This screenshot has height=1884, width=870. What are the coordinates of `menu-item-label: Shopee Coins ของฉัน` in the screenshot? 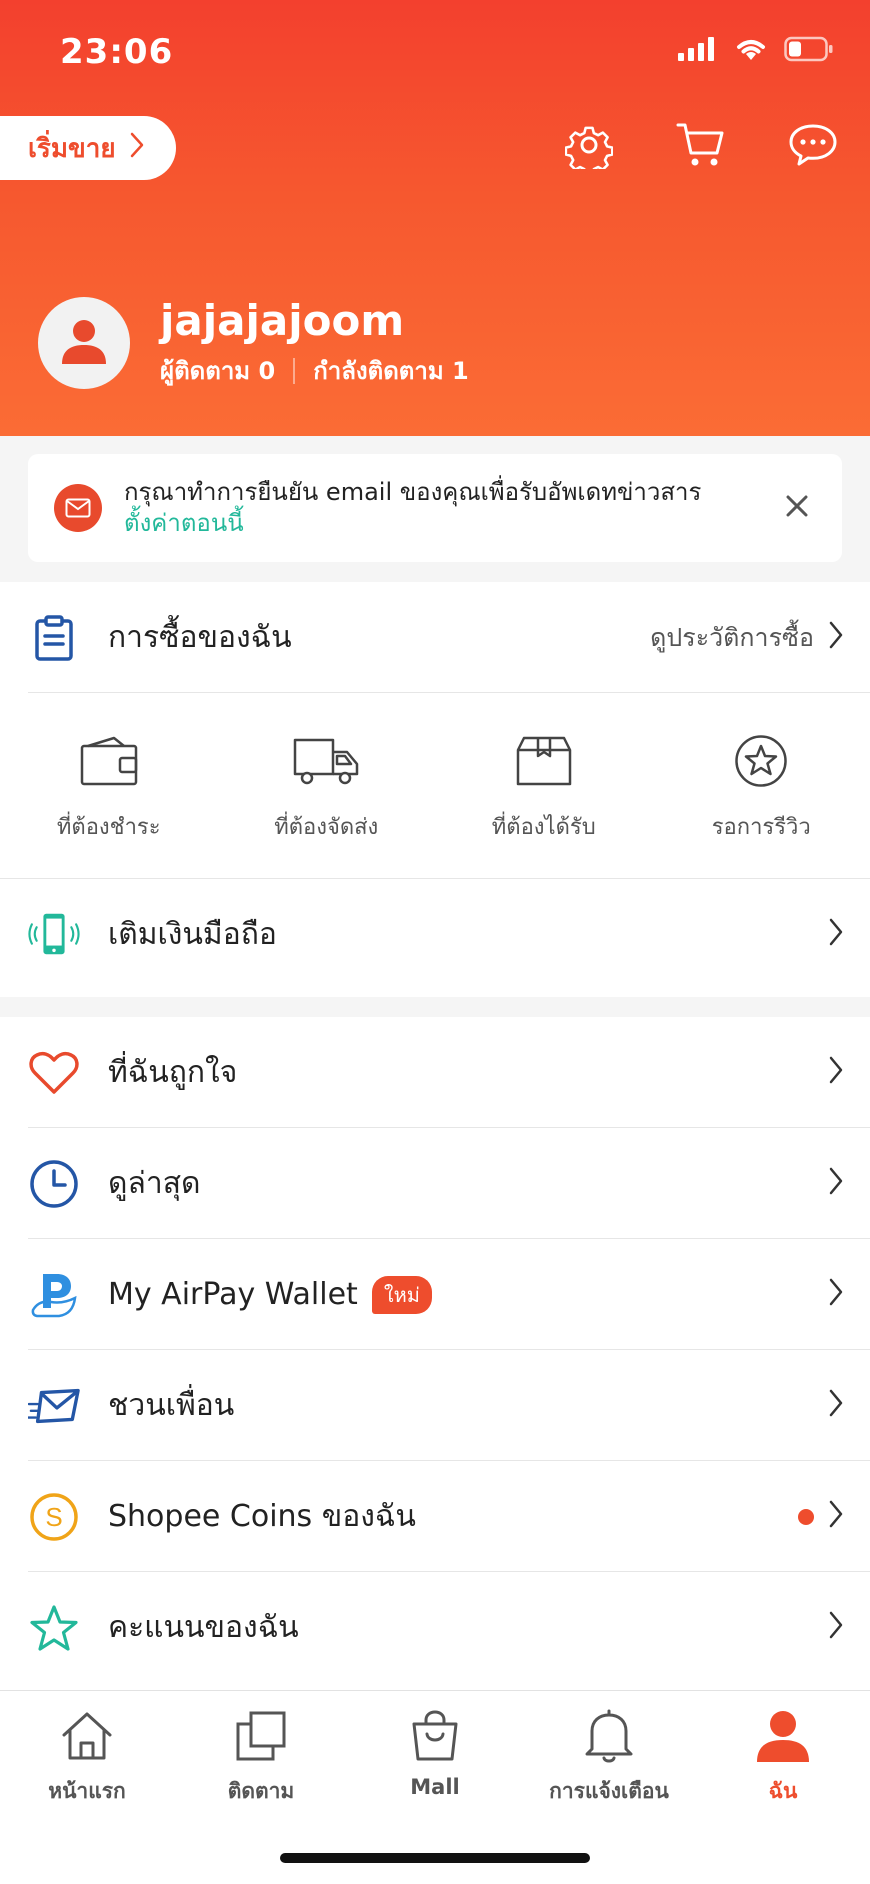 It's located at (262, 1516).